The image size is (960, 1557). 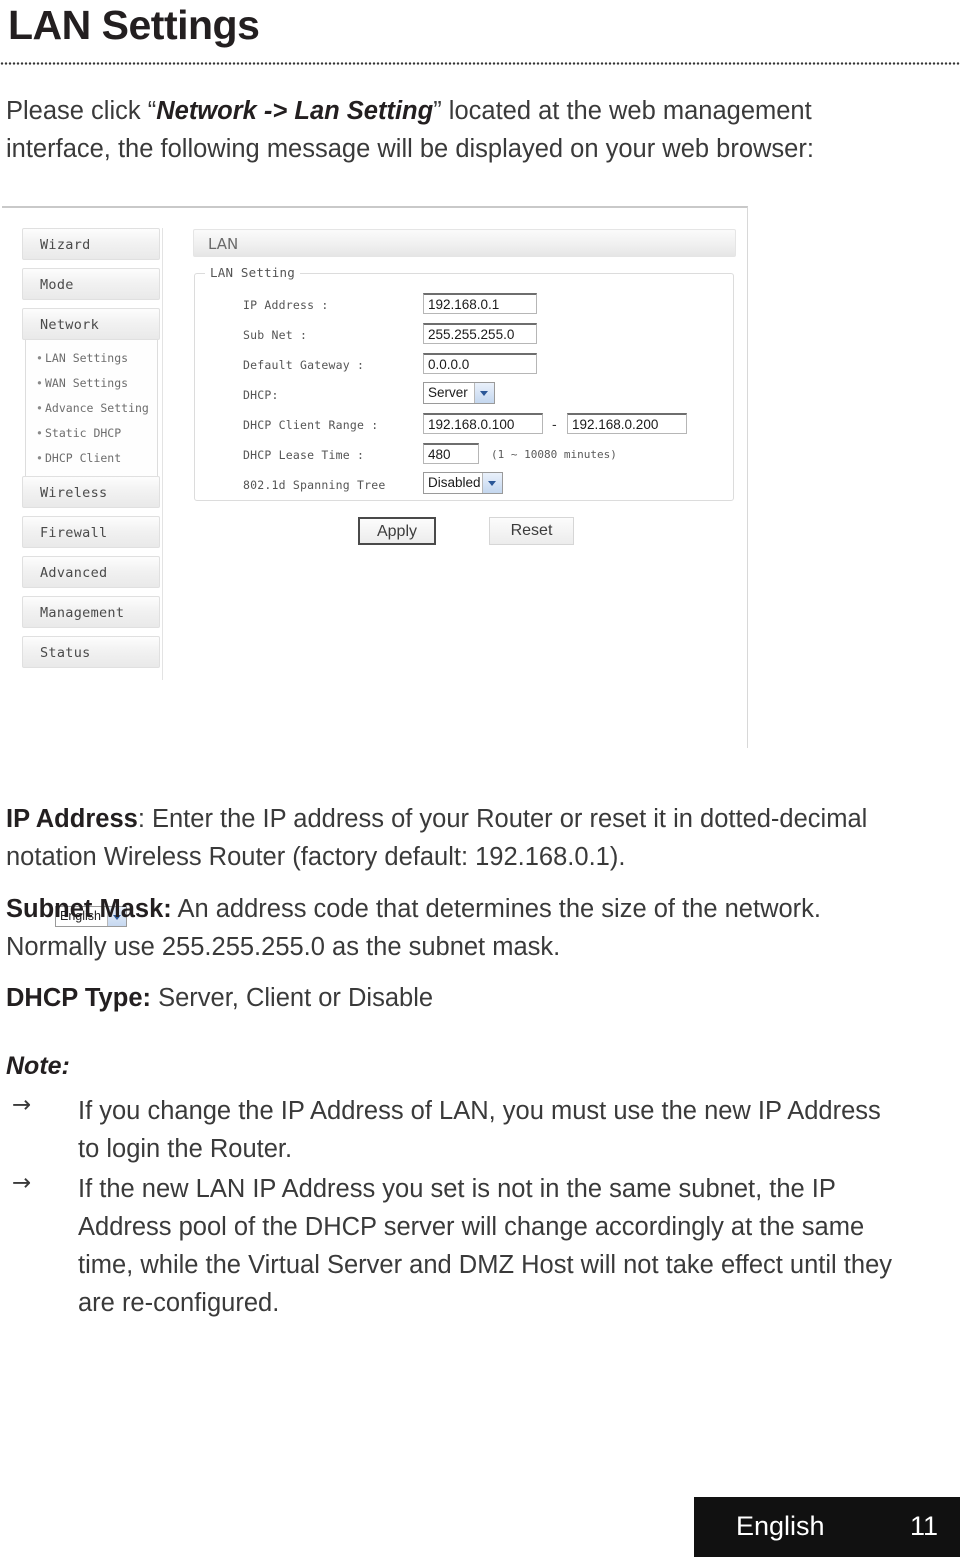 I want to click on panel-header: LAN, so click(x=464, y=243).